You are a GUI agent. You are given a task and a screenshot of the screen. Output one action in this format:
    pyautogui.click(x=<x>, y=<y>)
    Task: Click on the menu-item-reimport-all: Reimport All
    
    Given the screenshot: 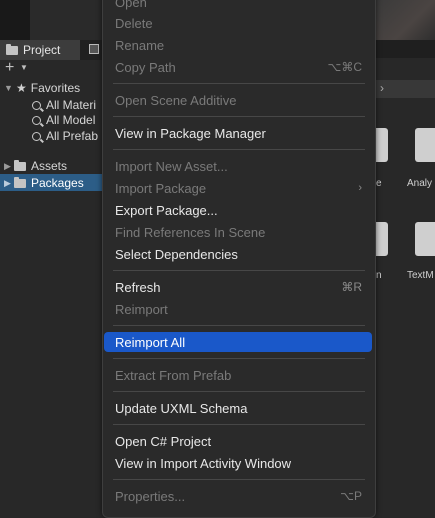 What is the action you would take?
    pyautogui.click(x=238, y=342)
    